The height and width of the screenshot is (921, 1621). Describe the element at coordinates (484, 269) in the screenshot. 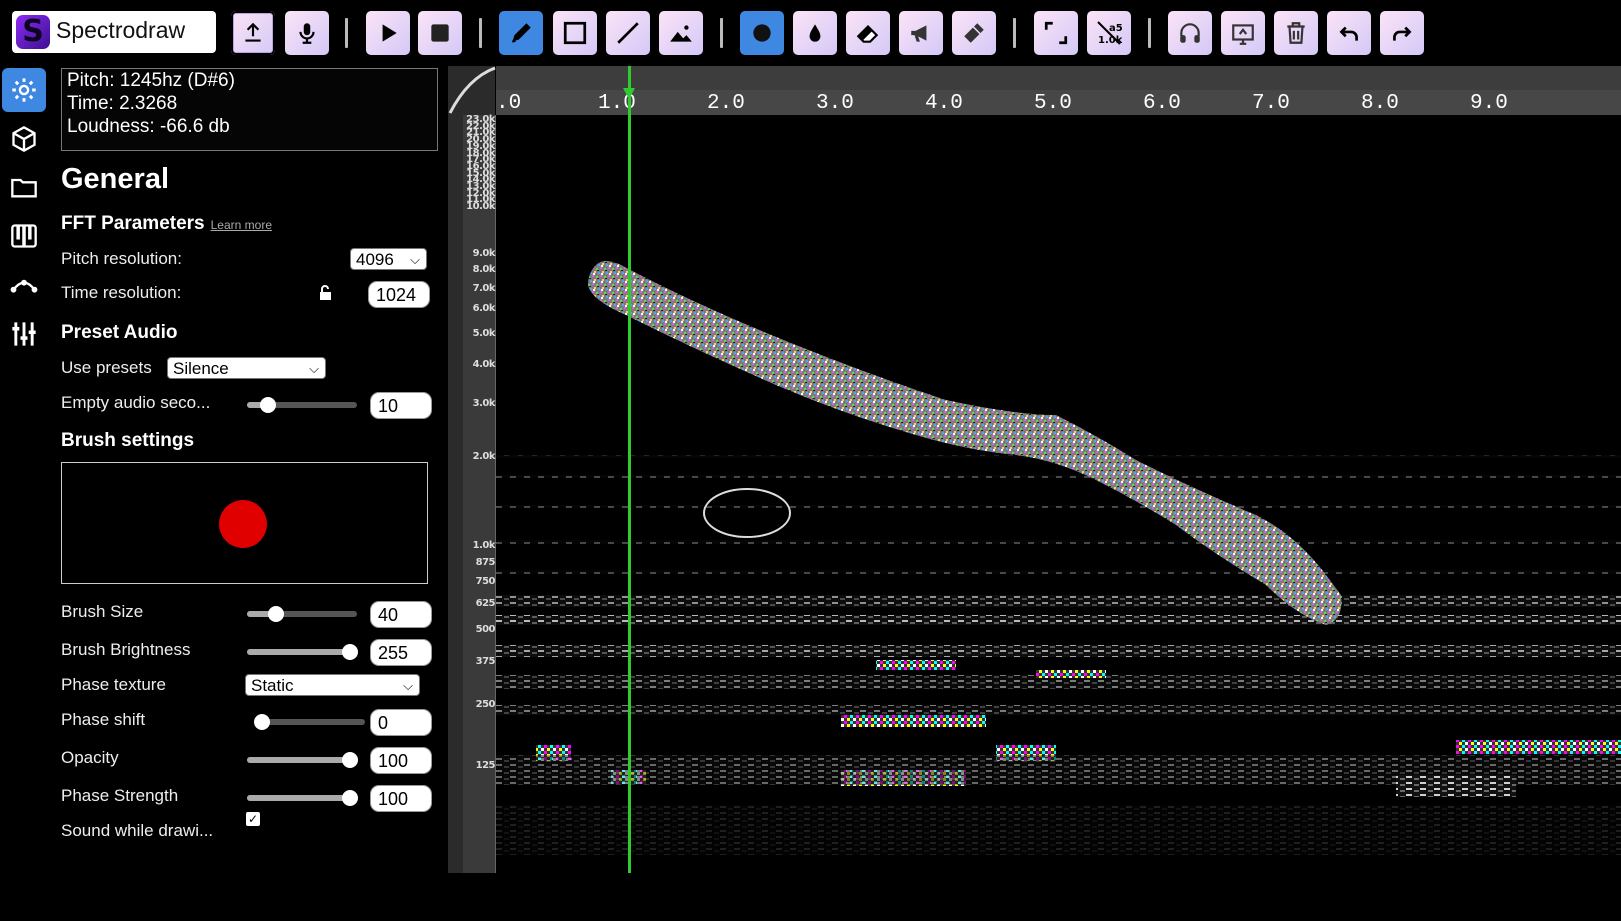

I see `frequency-label: 8.0k` at that location.